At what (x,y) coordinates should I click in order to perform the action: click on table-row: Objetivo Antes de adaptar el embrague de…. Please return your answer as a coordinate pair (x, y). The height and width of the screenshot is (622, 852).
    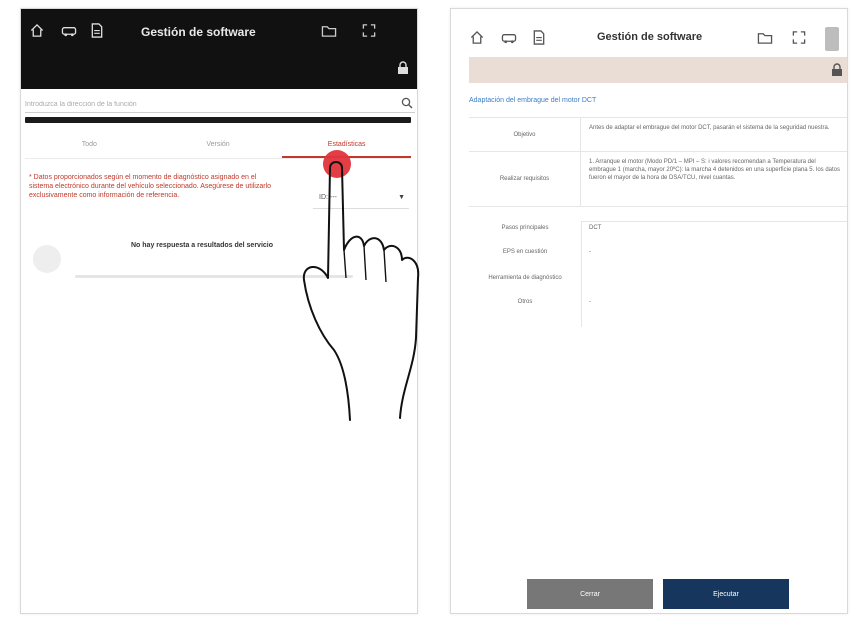
    Looking at the image, I should click on (658, 134).